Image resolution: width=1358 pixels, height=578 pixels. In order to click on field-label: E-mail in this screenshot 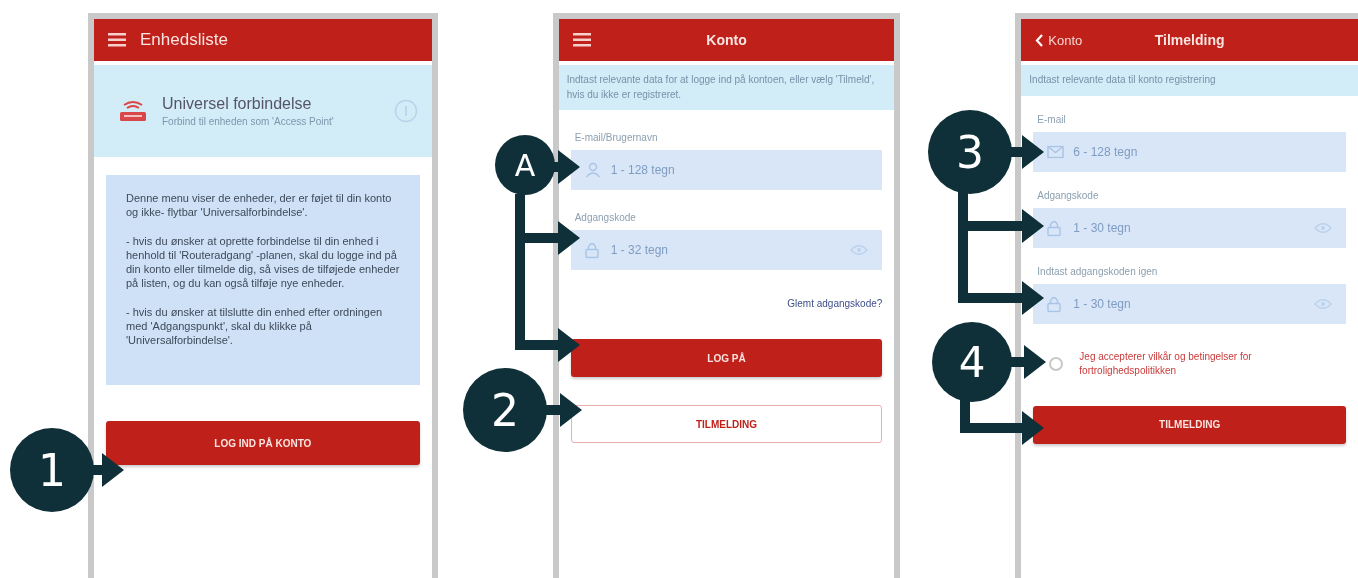, I will do `click(1052, 119)`.